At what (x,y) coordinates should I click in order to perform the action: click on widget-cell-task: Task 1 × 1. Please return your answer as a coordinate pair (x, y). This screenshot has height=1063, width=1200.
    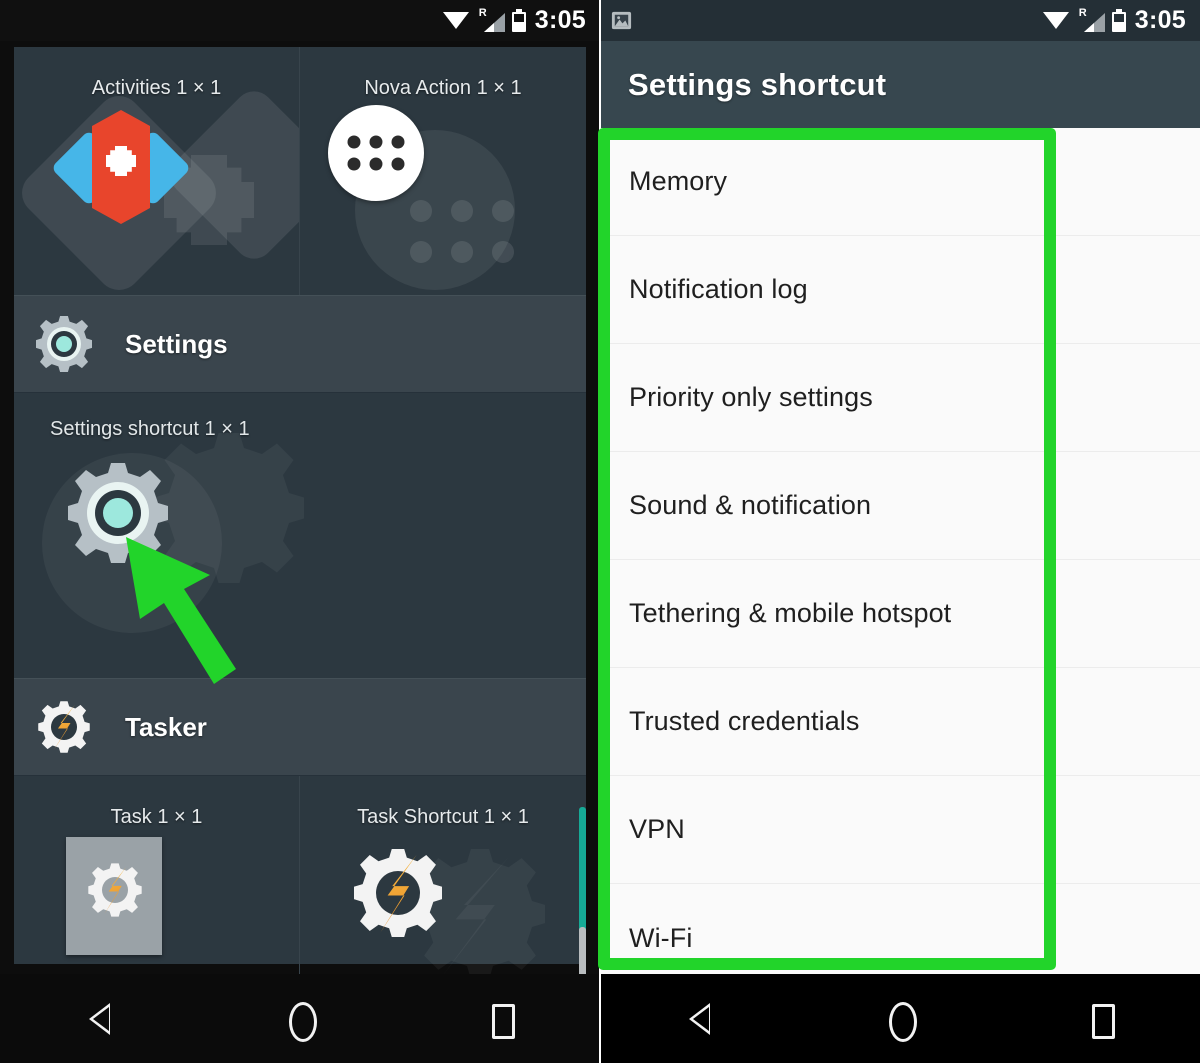
    Looking at the image, I should click on (157, 878).